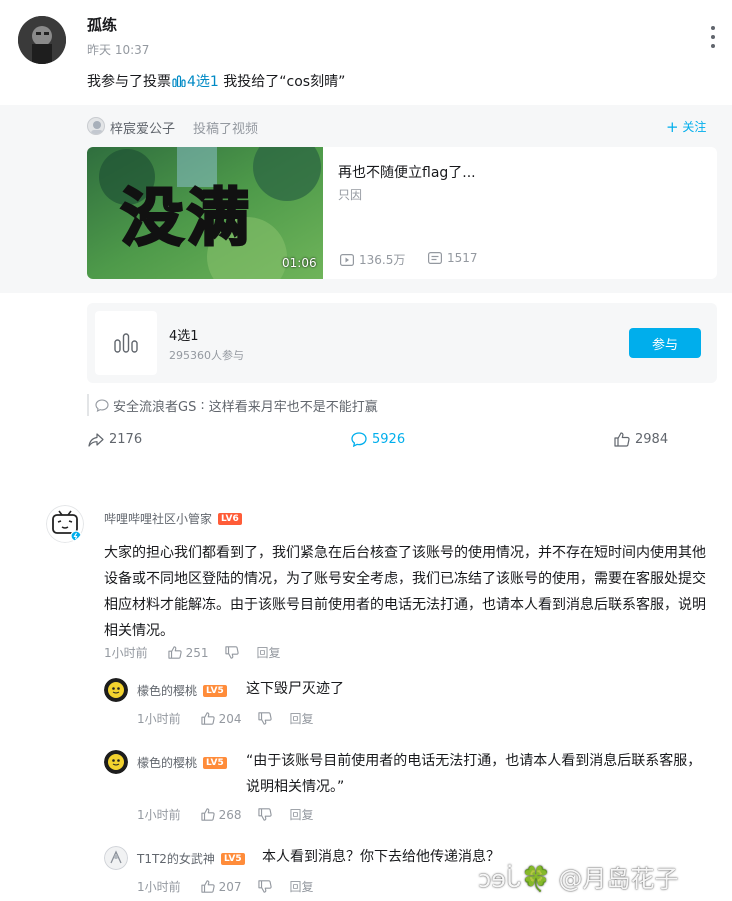 The width and height of the screenshot is (732, 901). Describe the element at coordinates (158, 518) in the screenshot. I see `comment-author-name: 哔哩哔哩社区小管家` at that location.